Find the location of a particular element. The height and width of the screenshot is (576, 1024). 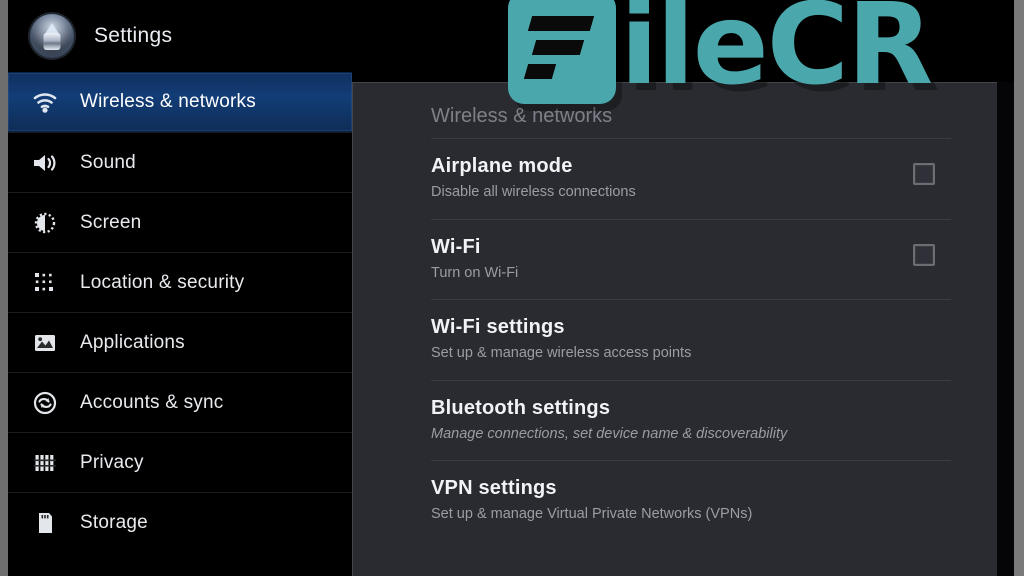

wifi-checkbox is located at coordinates (924, 254).